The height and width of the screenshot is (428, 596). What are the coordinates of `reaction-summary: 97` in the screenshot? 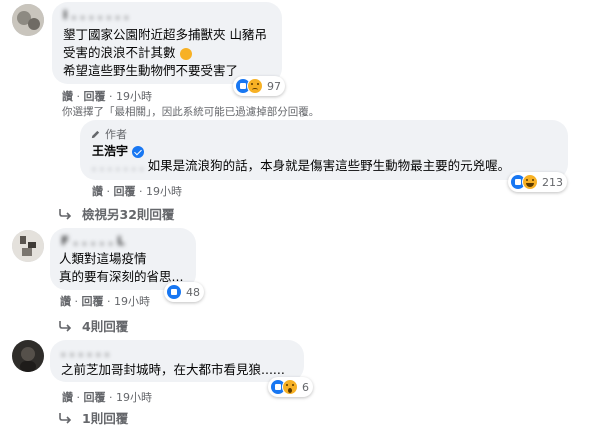 It's located at (259, 86).